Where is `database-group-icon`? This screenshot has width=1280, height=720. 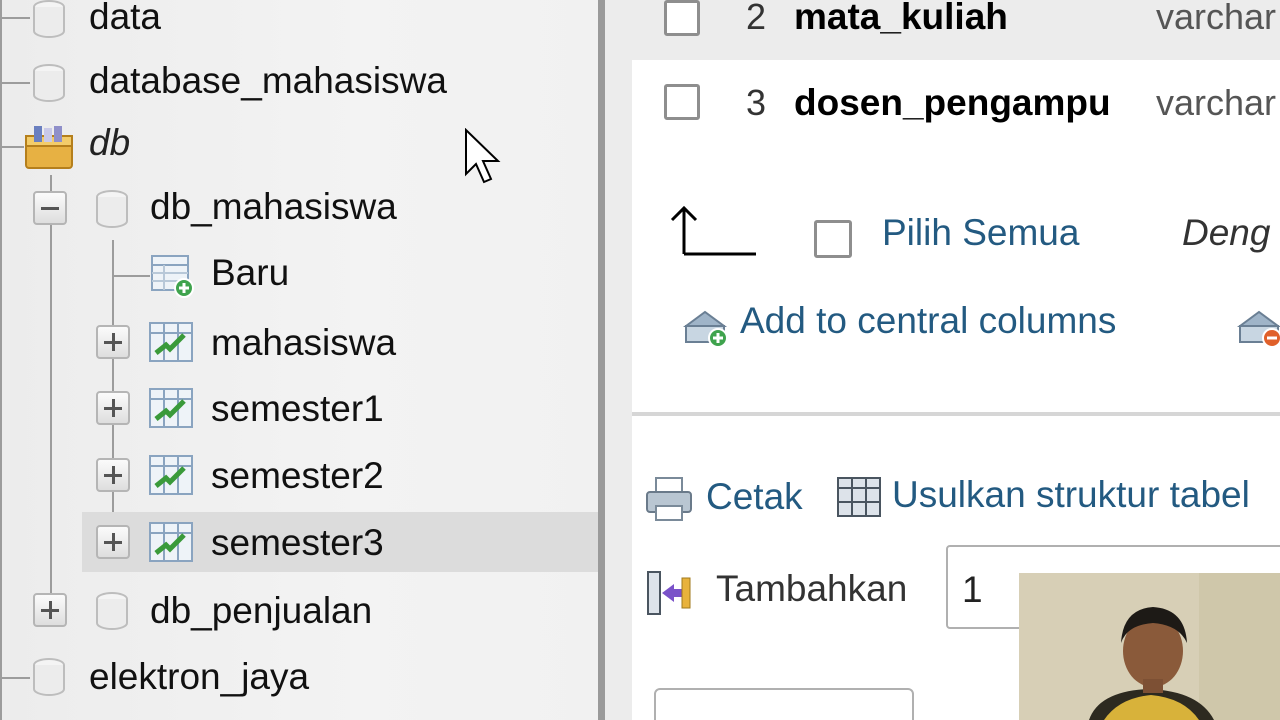
database-group-icon is located at coordinates (49, 147).